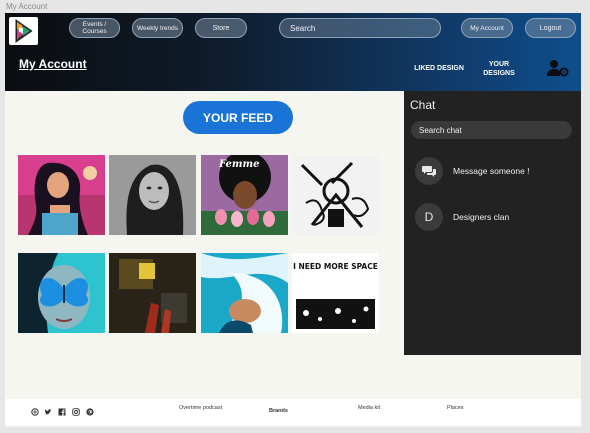 The height and width of the screenshot is (433, 590). I want to click on brand-logo-icon, so click(23, 31).